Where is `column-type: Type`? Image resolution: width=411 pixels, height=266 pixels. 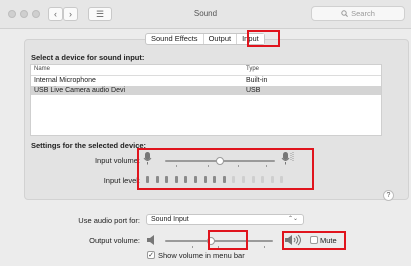 column-type: Type is located at coordinates (252, 69).